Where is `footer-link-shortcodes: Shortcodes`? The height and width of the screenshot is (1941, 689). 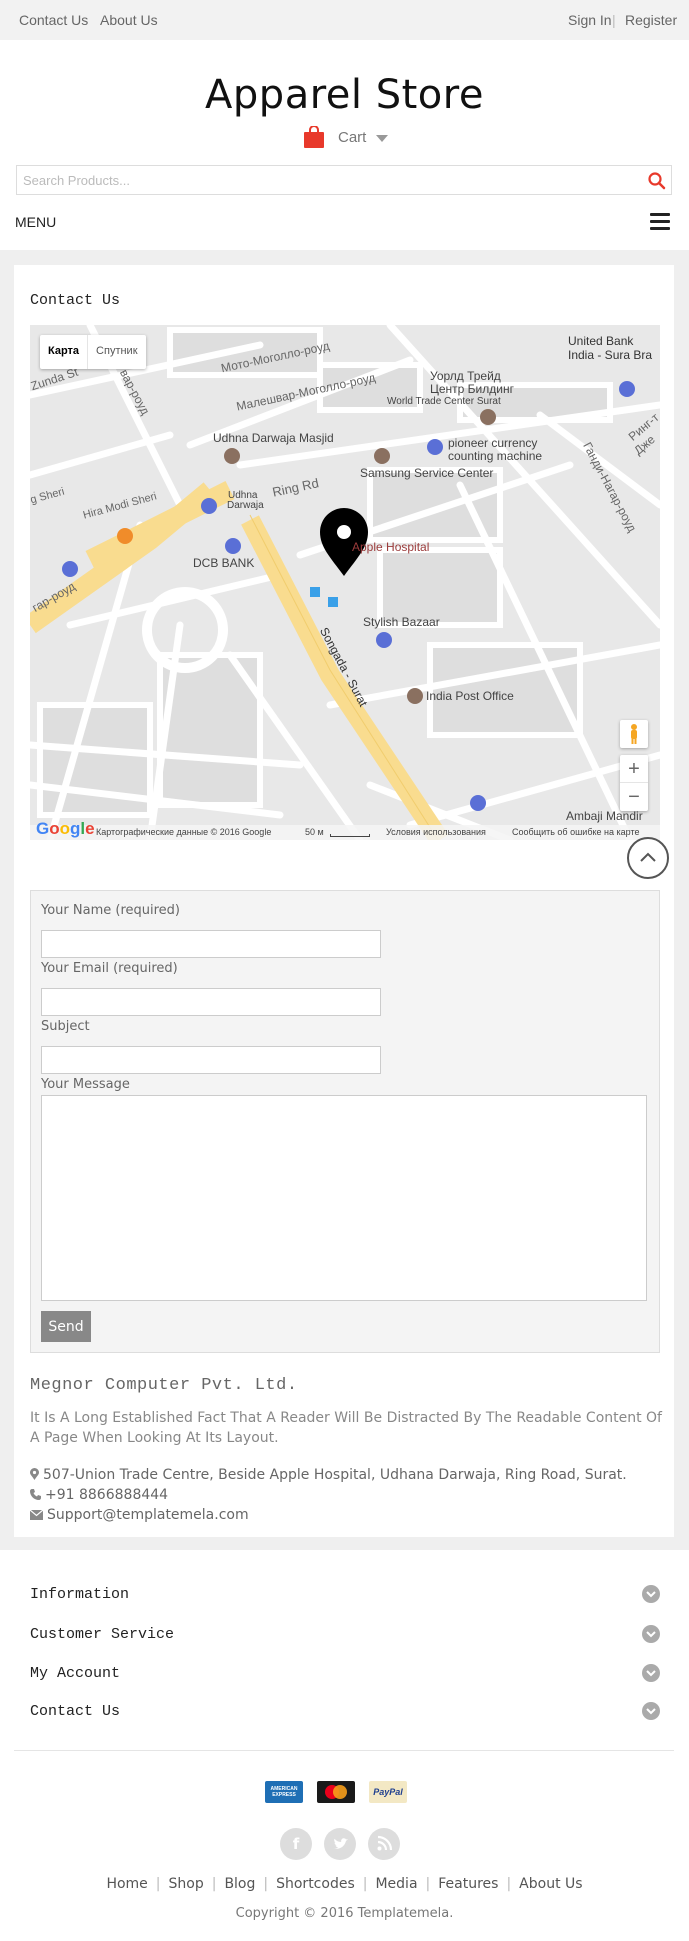 footer-link-shortcodes: Shortcodes is located at coordinates (315, 1884).